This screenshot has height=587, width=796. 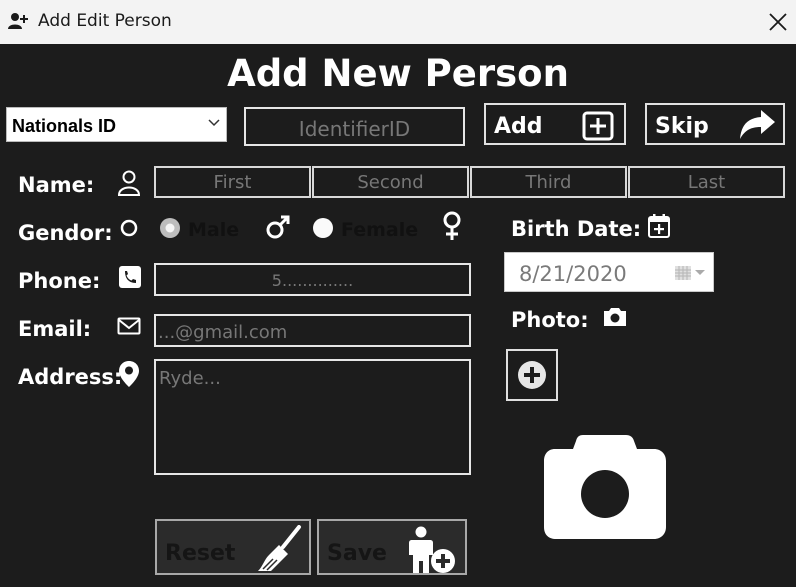 I want to click on title-bar: Add Edit Person, so click(x=398, y=22).